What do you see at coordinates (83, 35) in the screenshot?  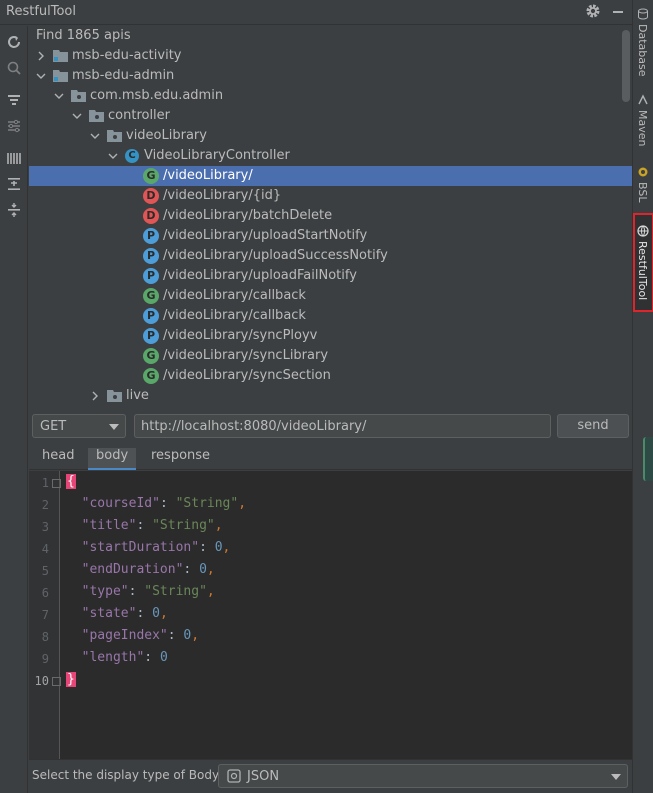 I see `tree-header: Find 1865 apis` at bounding box center [83, 35].